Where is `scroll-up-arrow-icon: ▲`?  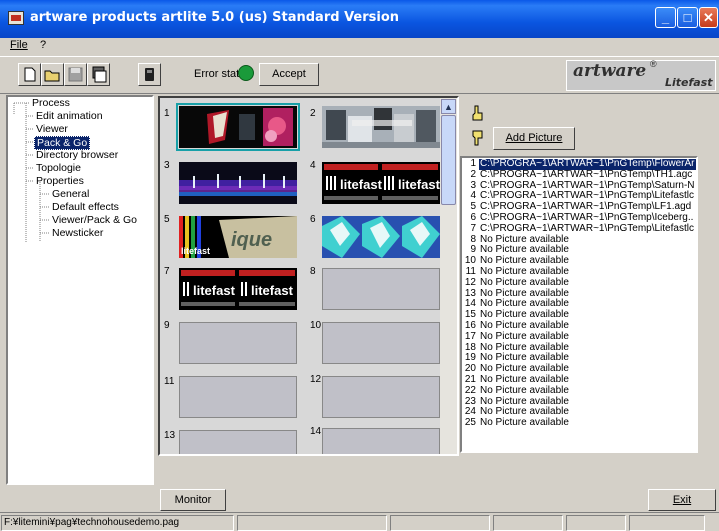 scroll-up-arrow-icon: ▲ is located at coordinates (448, 106).